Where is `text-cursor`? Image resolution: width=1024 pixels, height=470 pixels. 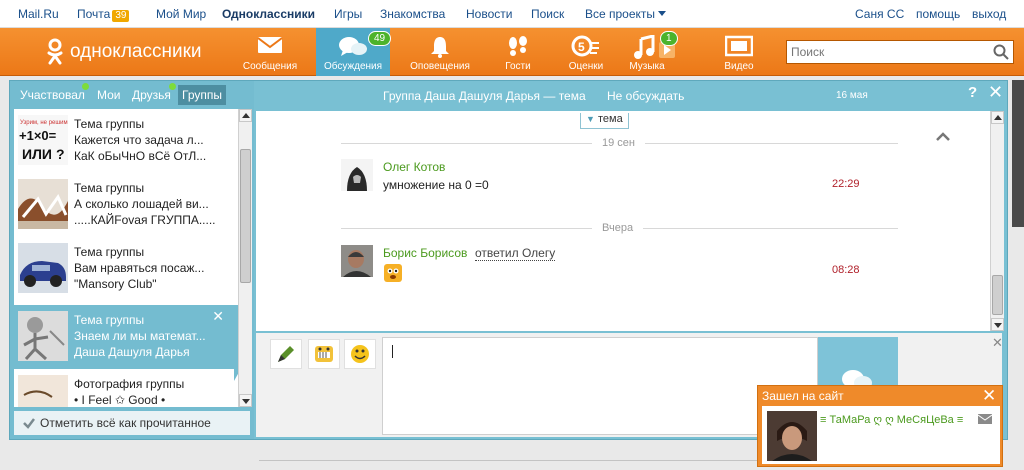 text-cursor is located at coordinates (392, 351).